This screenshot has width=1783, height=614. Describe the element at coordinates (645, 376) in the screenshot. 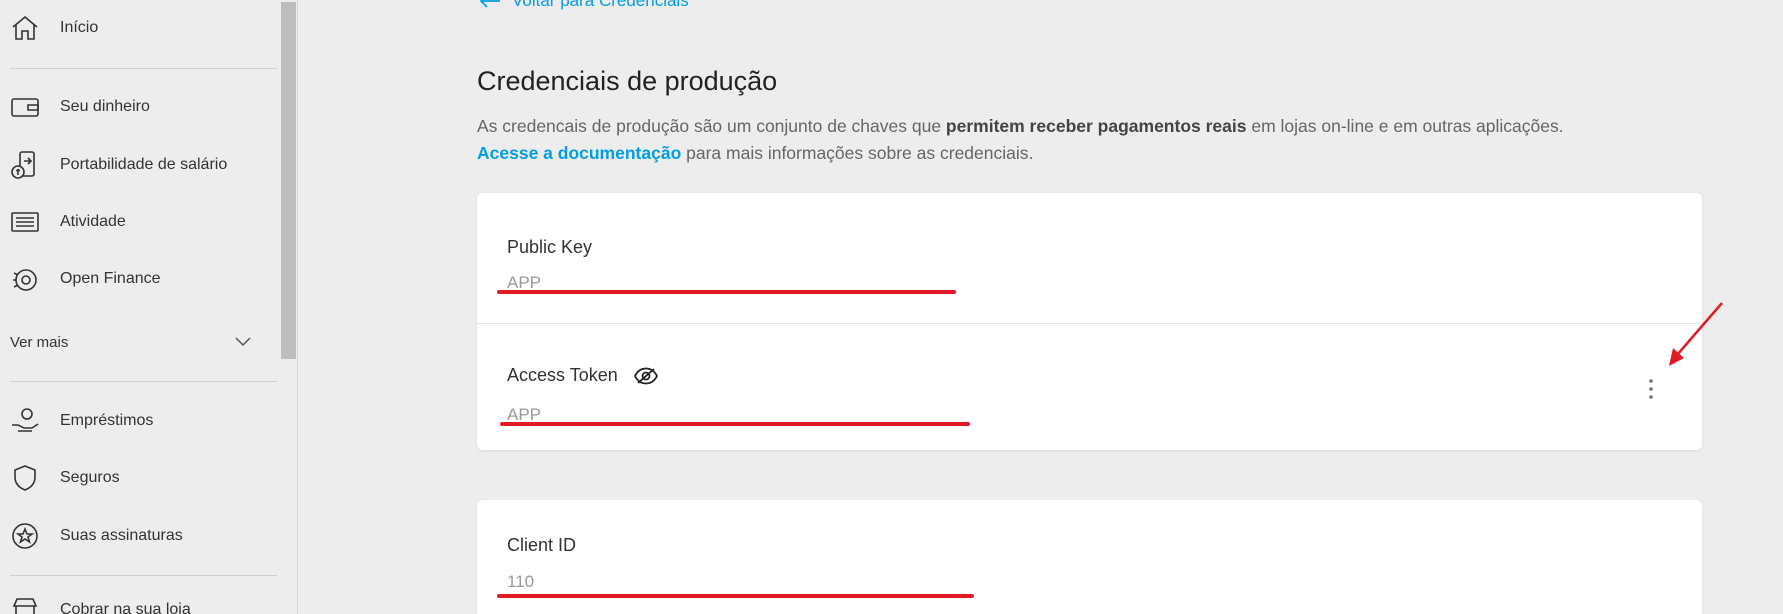

I see `eye-off-icon` at that location.